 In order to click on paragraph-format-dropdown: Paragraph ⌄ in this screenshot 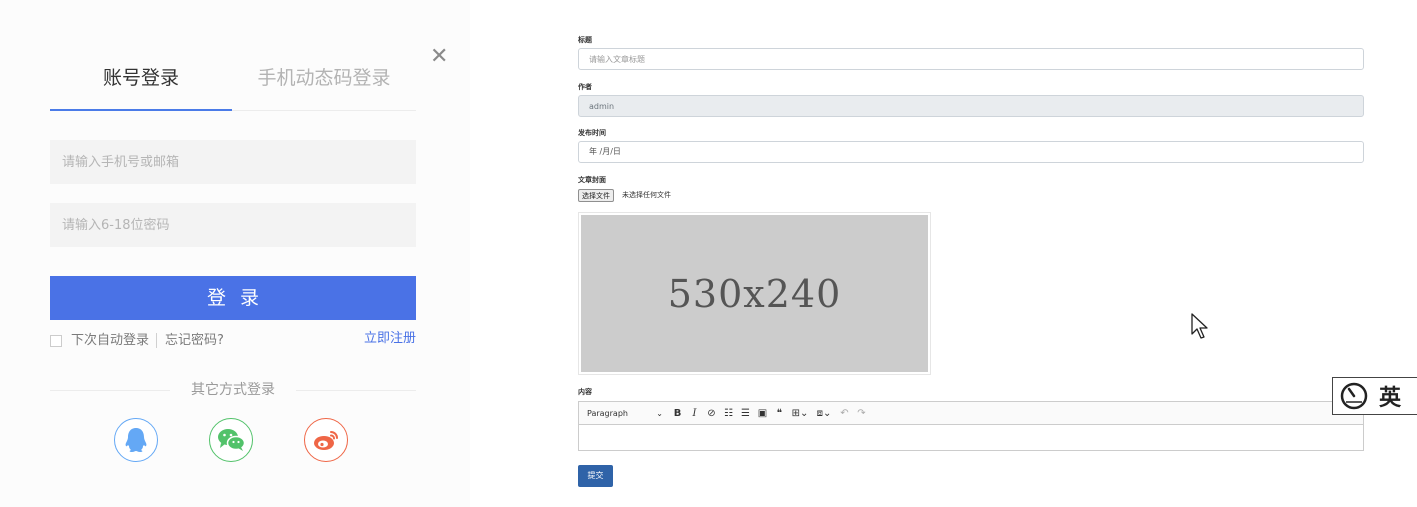, I will do `click(624, 413)`.